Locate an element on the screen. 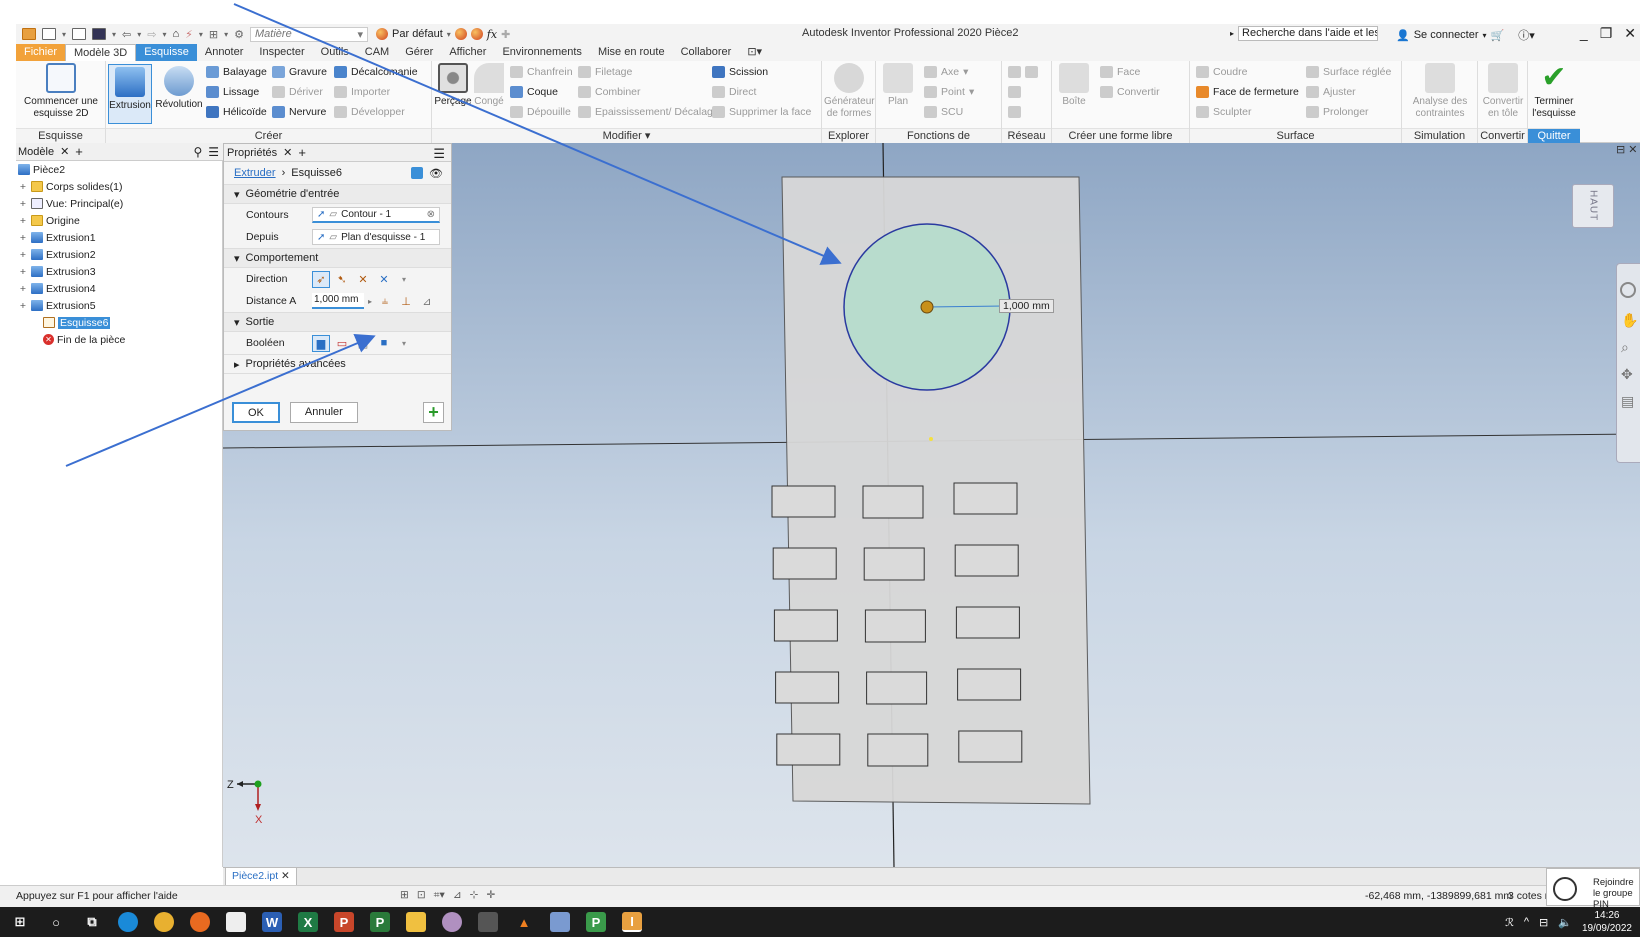  depouille-button: Dépouille is located at coordinates (540, 112).